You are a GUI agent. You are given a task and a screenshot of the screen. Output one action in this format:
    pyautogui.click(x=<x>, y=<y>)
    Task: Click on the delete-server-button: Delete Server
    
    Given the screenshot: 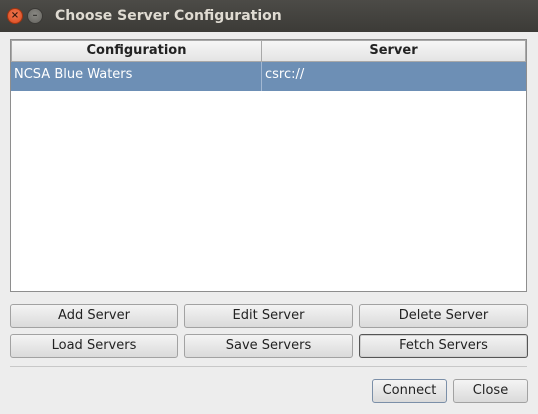 What is the action you would take?
    pyautogui.click(x=443, y=316)
    